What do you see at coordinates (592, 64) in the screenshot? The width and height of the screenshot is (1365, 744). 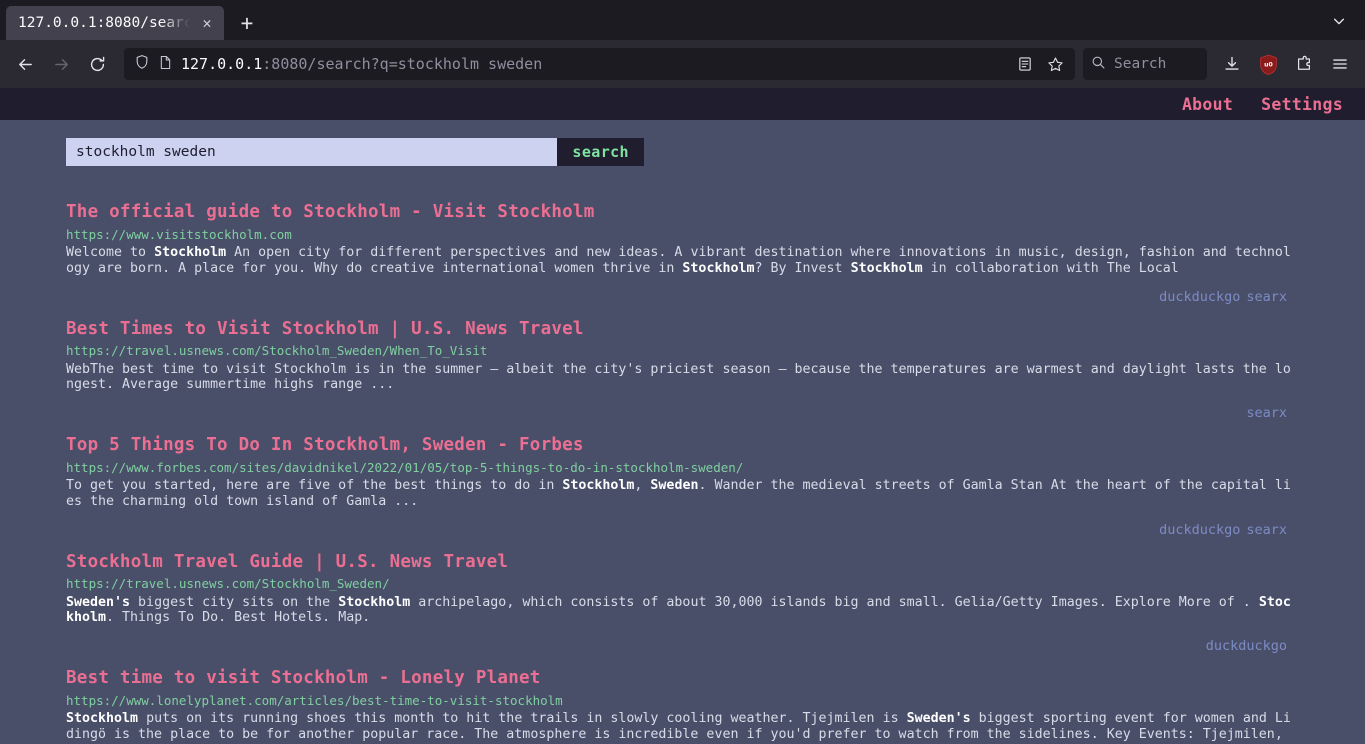 I see `url-text: 127.0.0.1:8080/search?q=stockholm sweden` at bounding box center [592, 64].